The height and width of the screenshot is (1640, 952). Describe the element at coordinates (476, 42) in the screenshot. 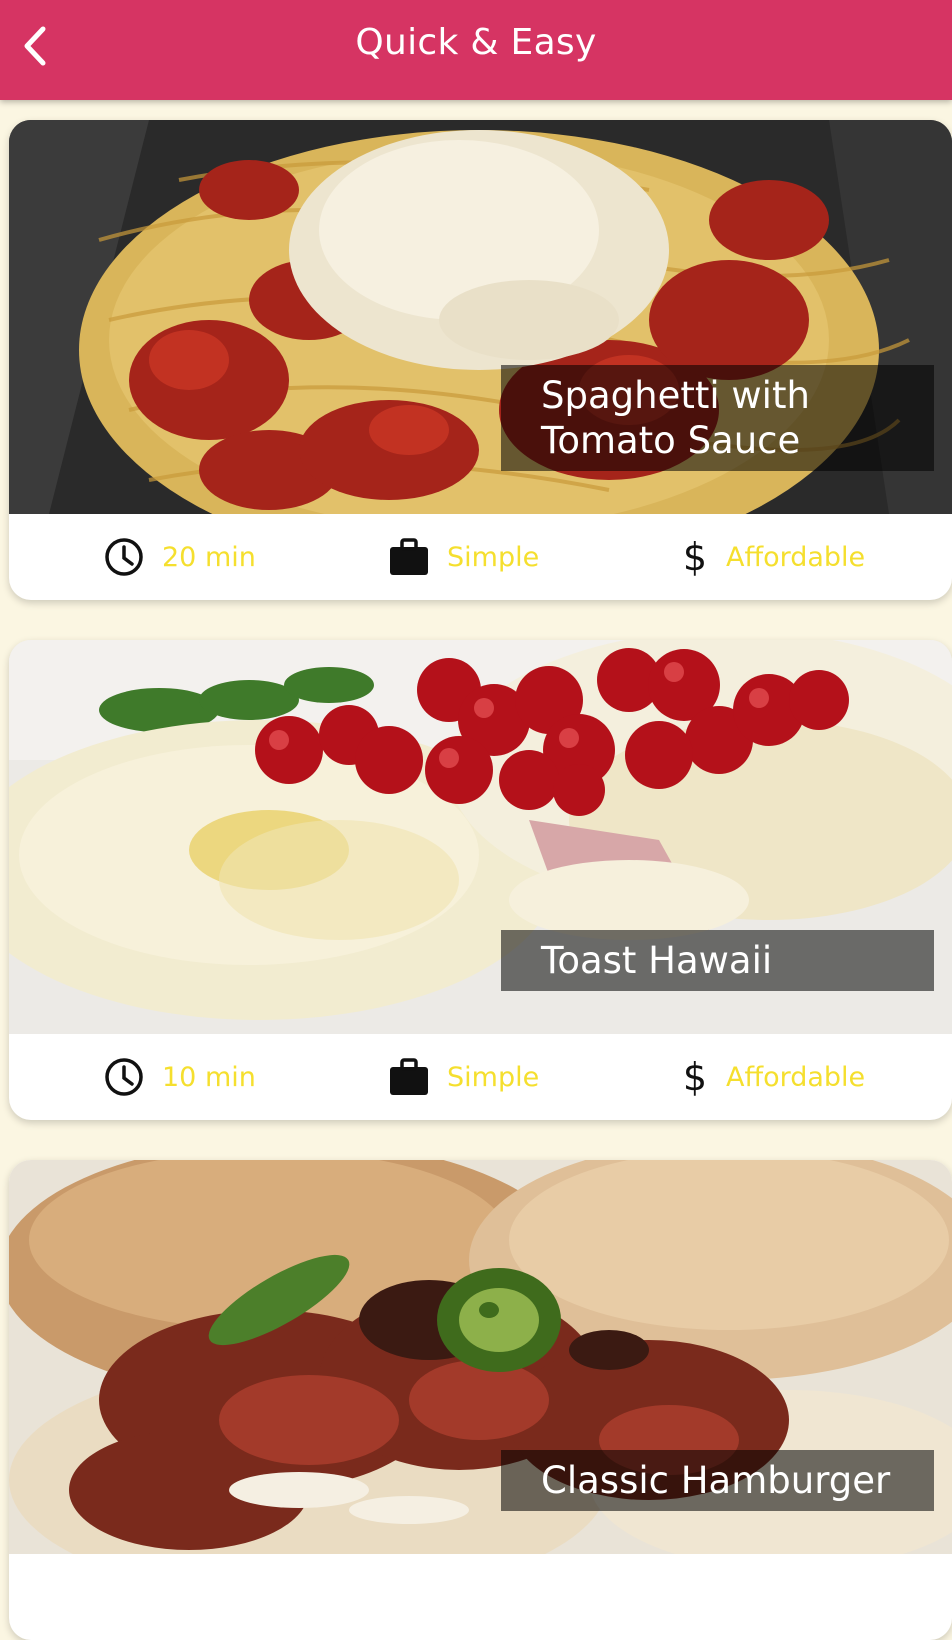

I see `page-title: Quick & Easy` at that location.